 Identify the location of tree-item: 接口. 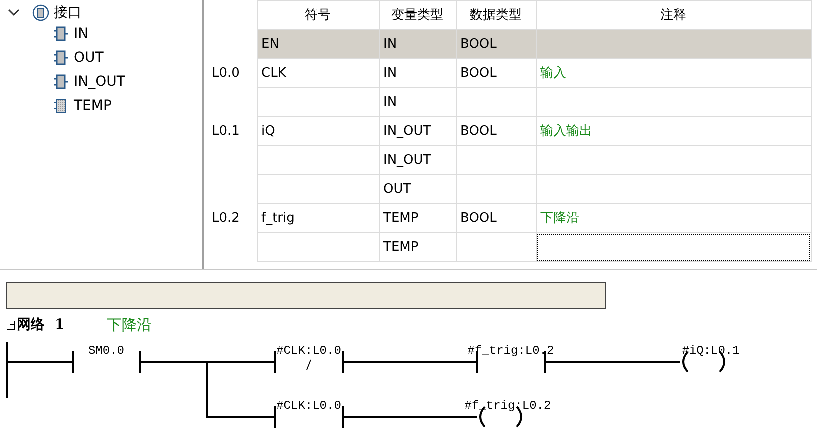
(68, 13).